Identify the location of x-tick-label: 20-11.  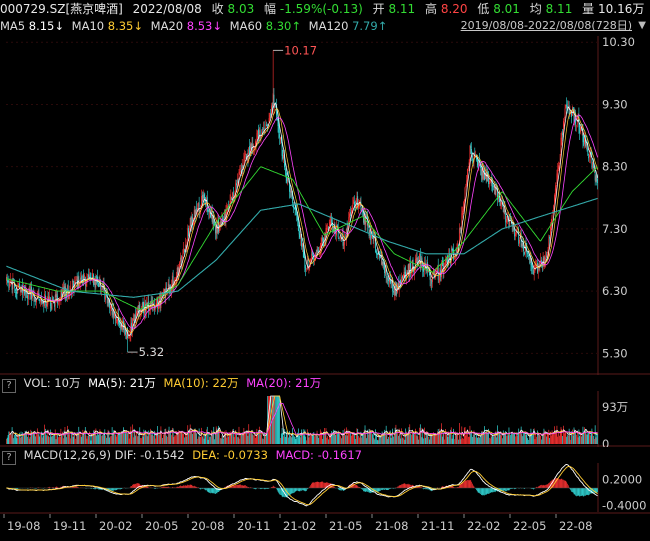
(253, 526).